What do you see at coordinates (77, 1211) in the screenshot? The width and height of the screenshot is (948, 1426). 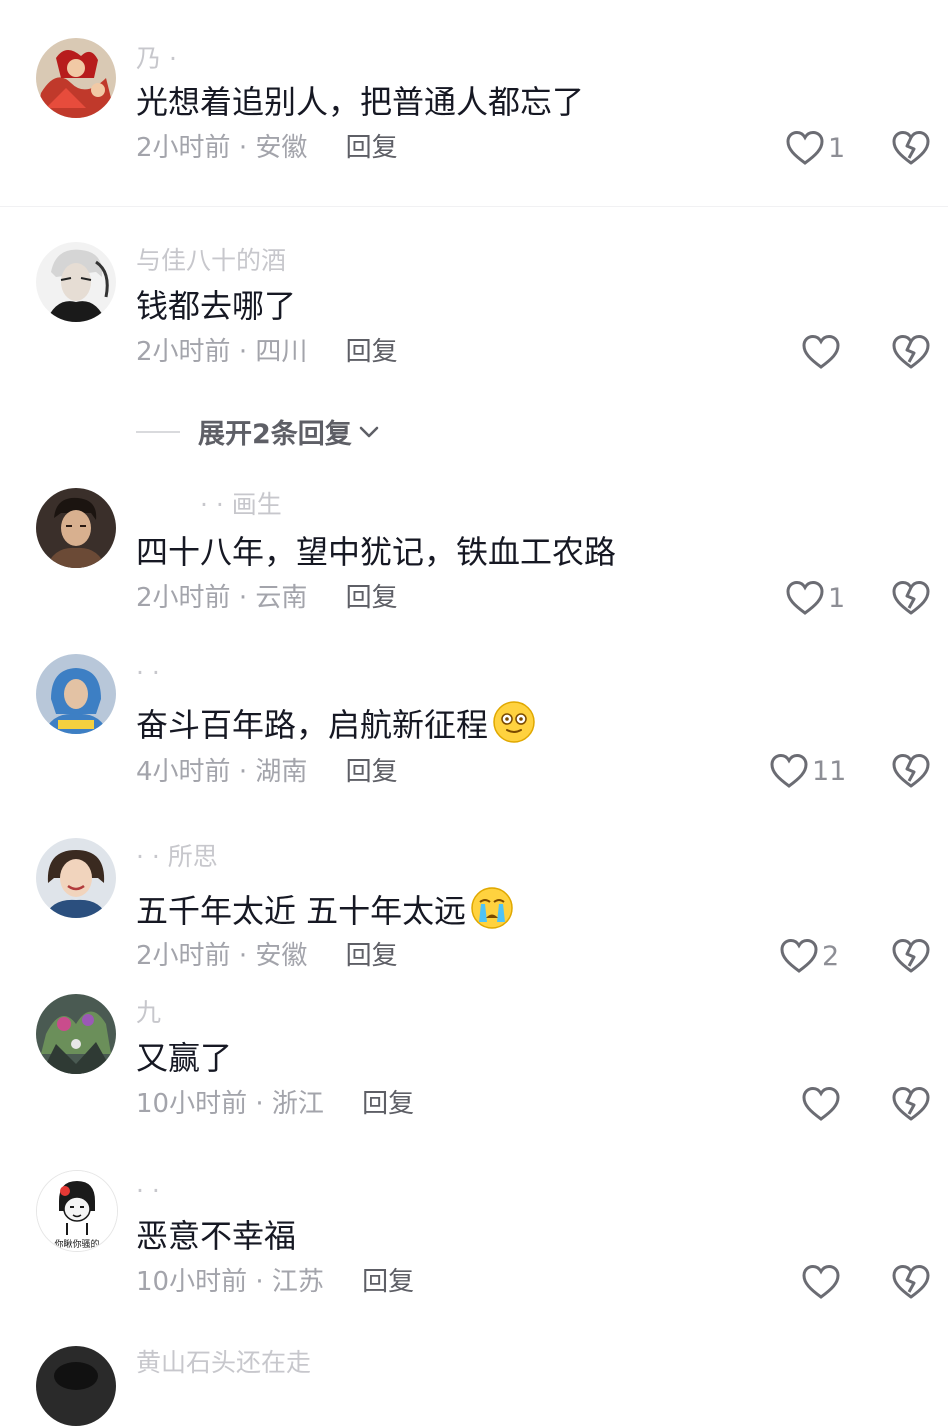 I see `avatar: 你瞅你骚的` at bounding box center [77, 1211].